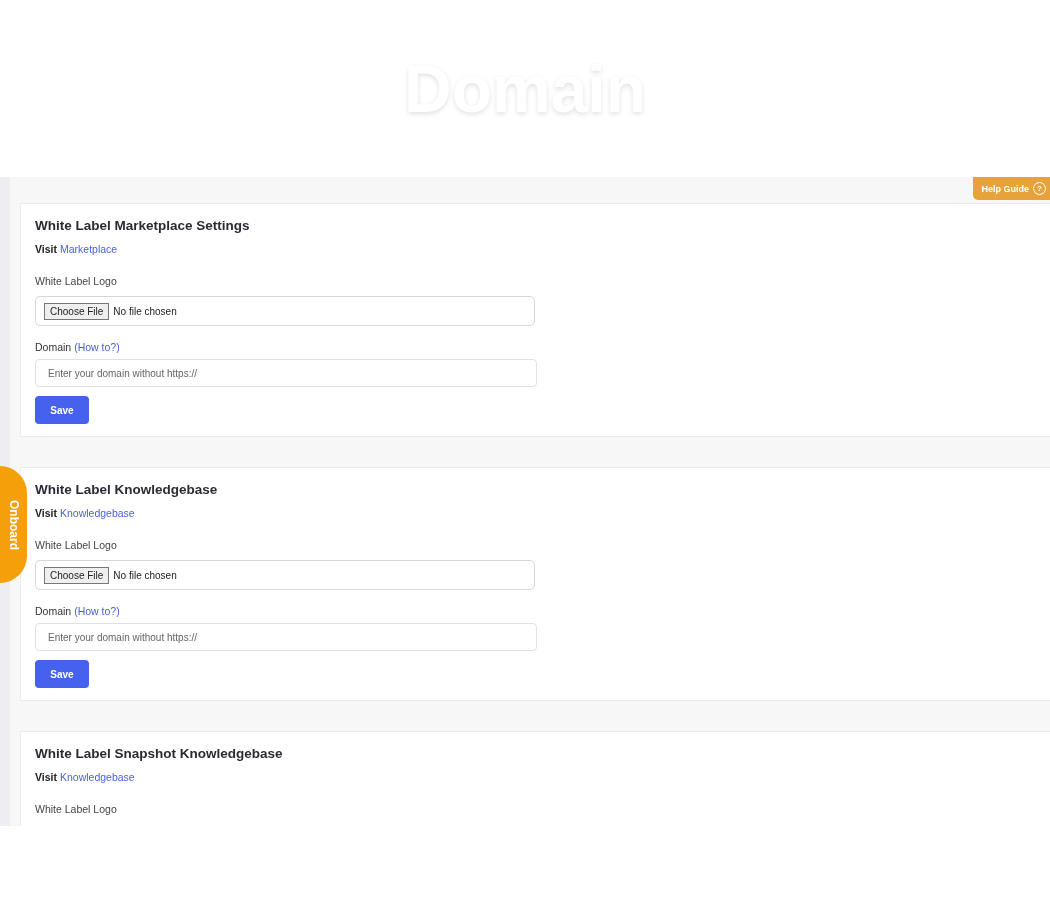 Image resolution: width=1050 pixels, height=900 pixels. I want to click on section-title: White Label Snapshot Knowledgebase, so click(159, 753).